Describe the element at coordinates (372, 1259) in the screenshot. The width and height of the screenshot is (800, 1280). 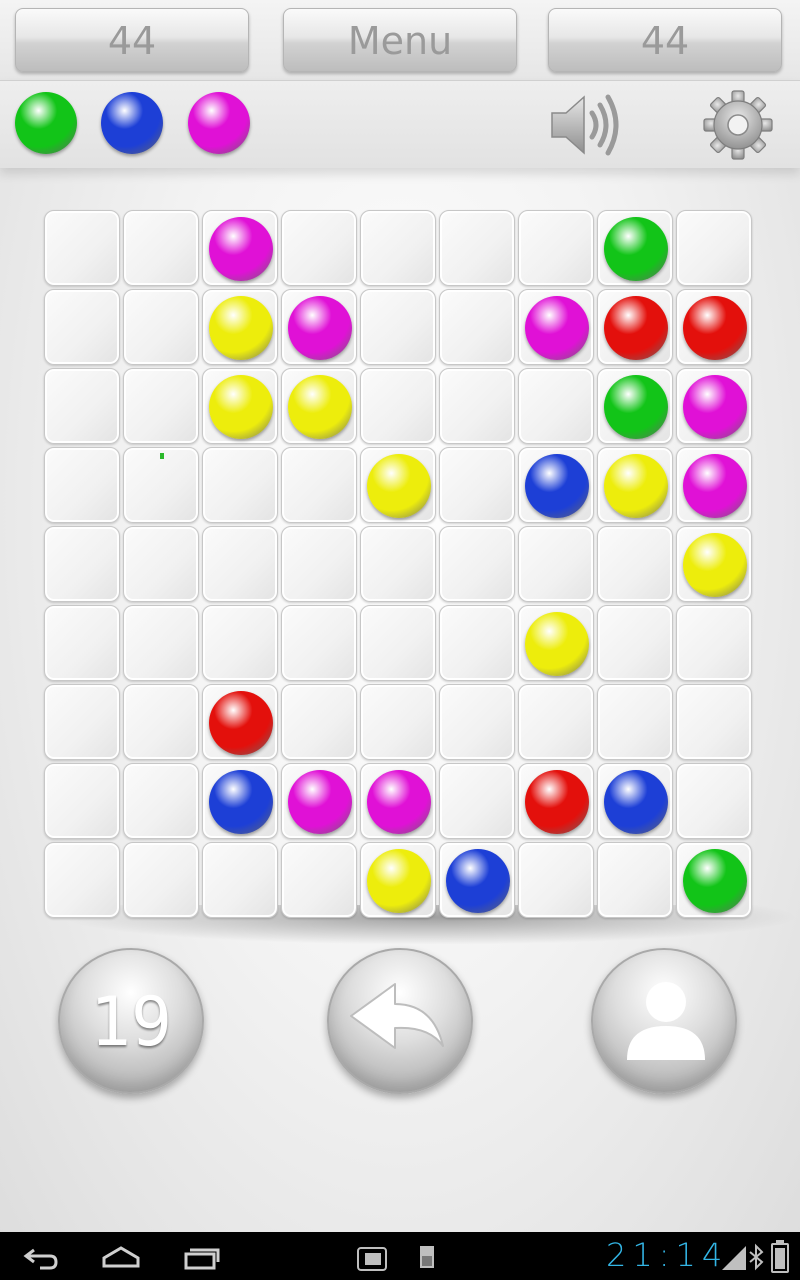
I see `screenshot-icon` at that location.